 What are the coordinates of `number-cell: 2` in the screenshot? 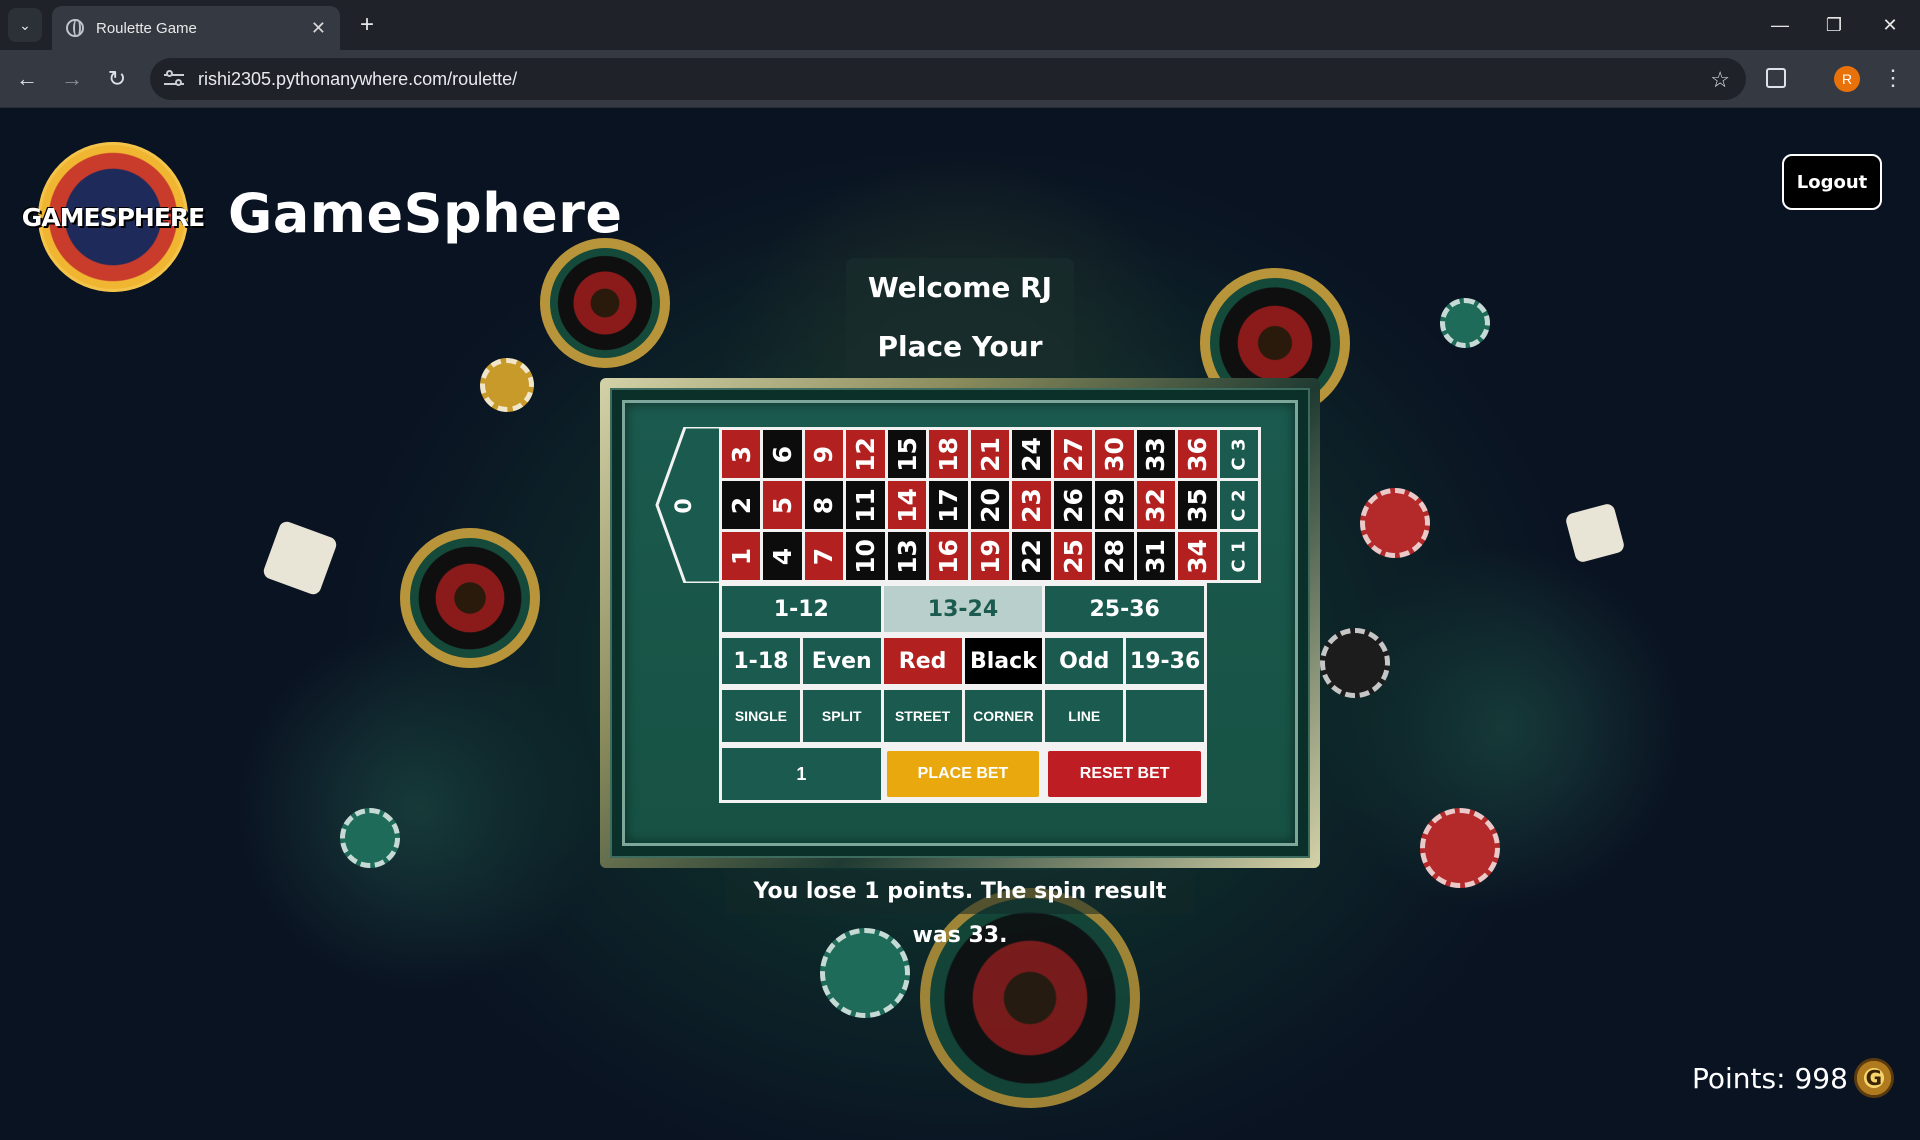 It's located at (741, 505).